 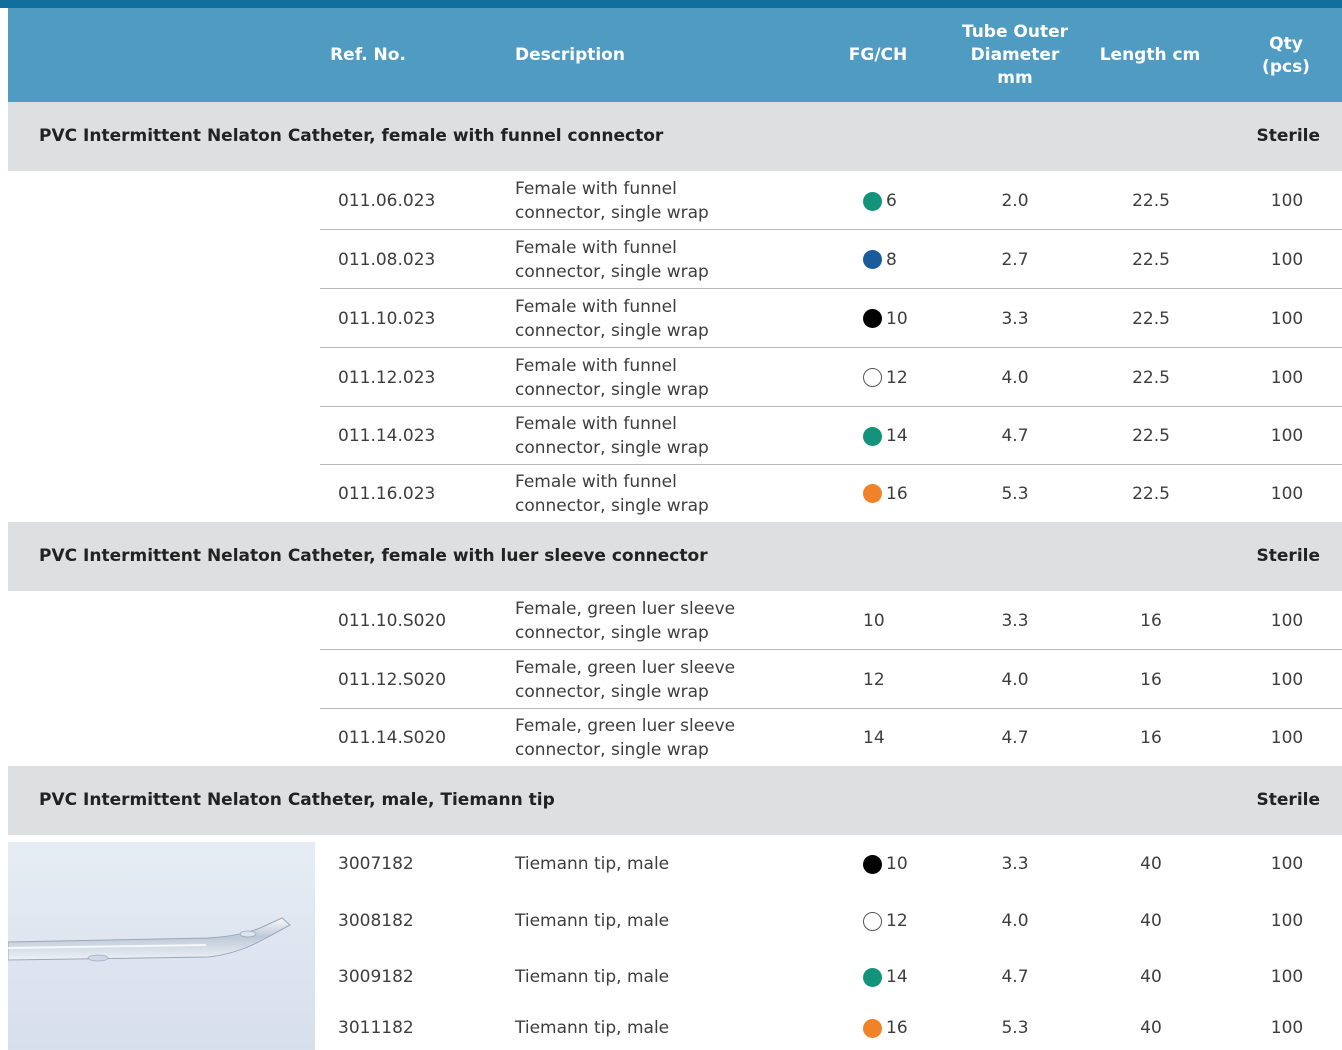 I want to click on header-length: Length cm, so click(x=1150, y=55).